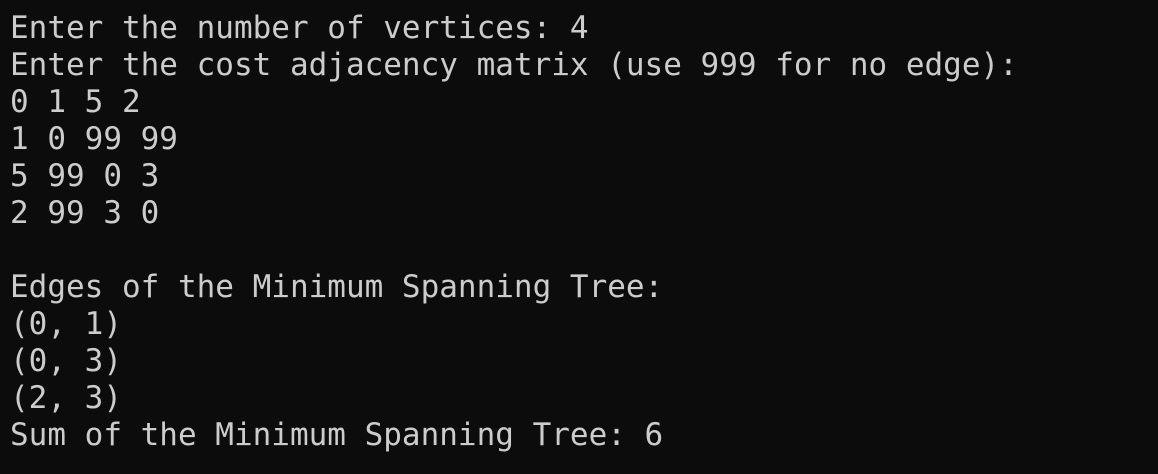  What do you see at coordinates (299, 28) in the screenshot?
I see `prompt-vertices-line: Enter the number of vertices: 4` at bounding box center [299, 28].